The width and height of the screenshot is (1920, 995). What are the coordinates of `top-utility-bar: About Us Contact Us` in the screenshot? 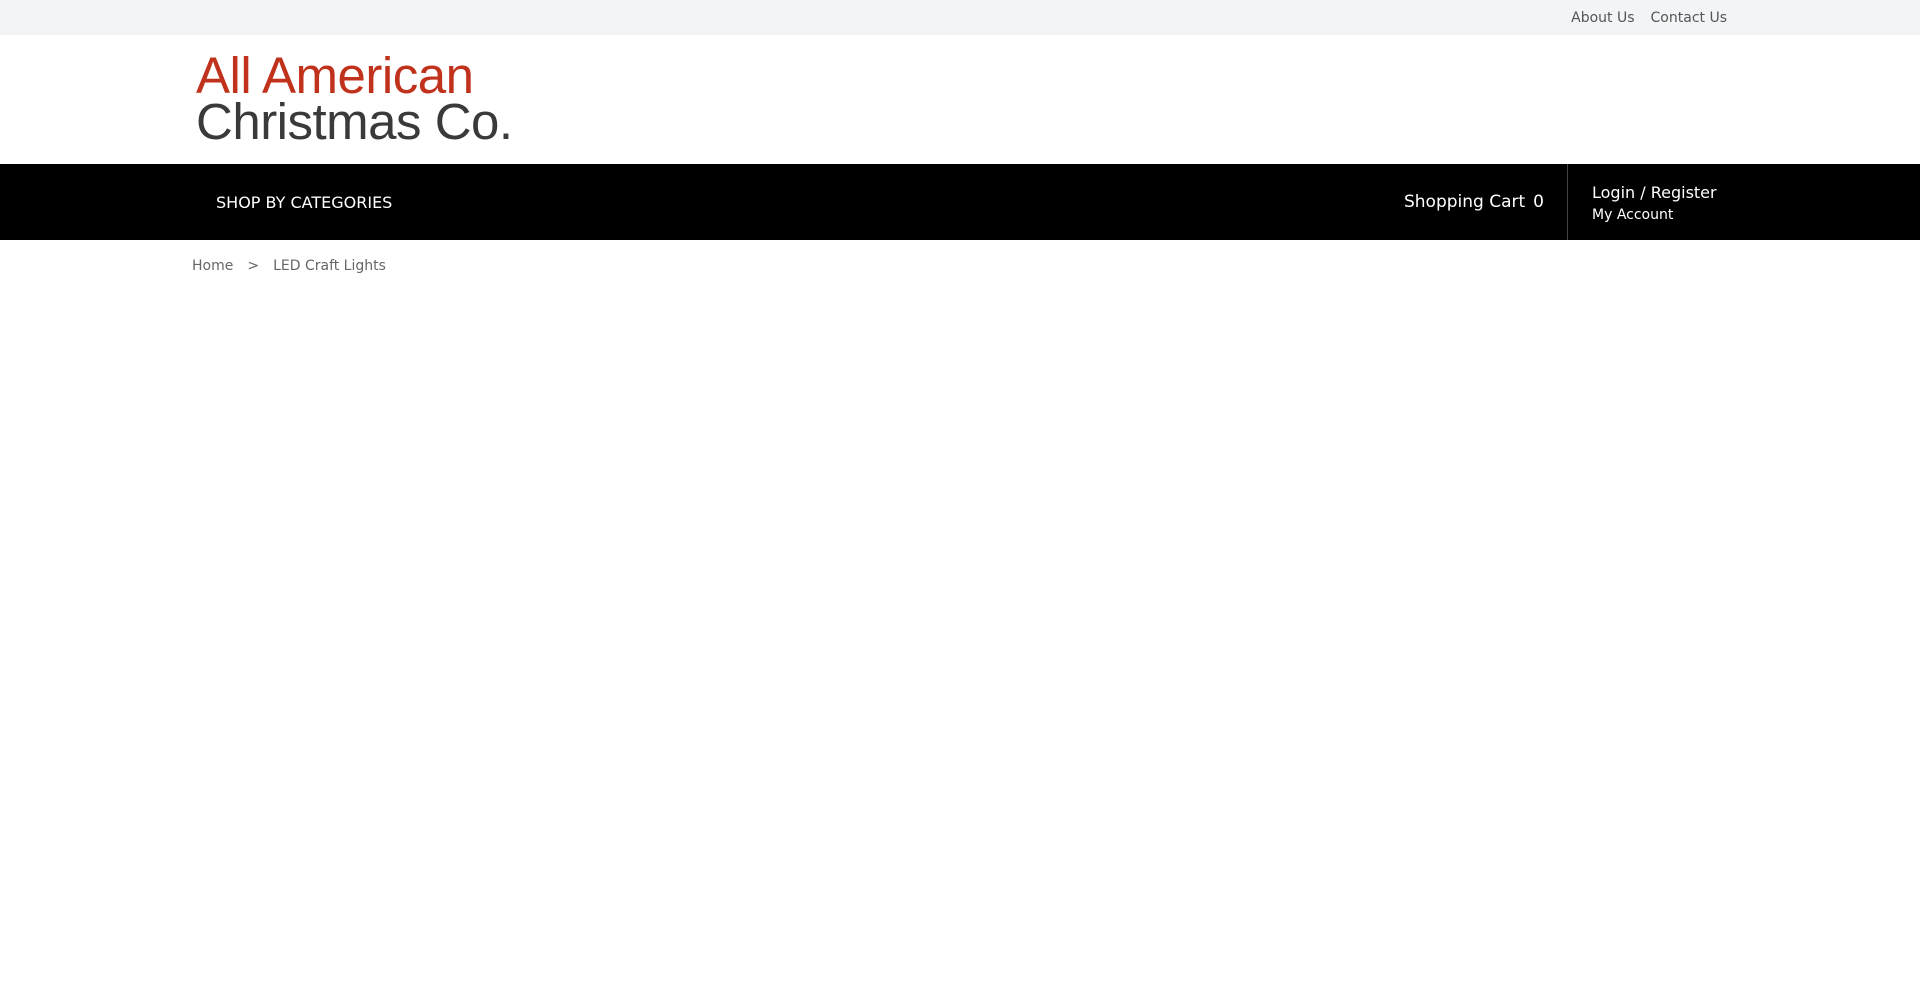 It's located at (960, 17).